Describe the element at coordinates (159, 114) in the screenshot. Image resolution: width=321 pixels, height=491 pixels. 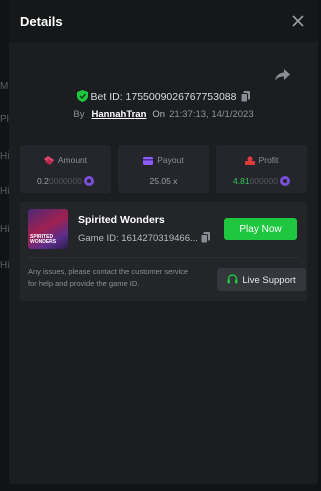
I see `on-label: On` at that location.